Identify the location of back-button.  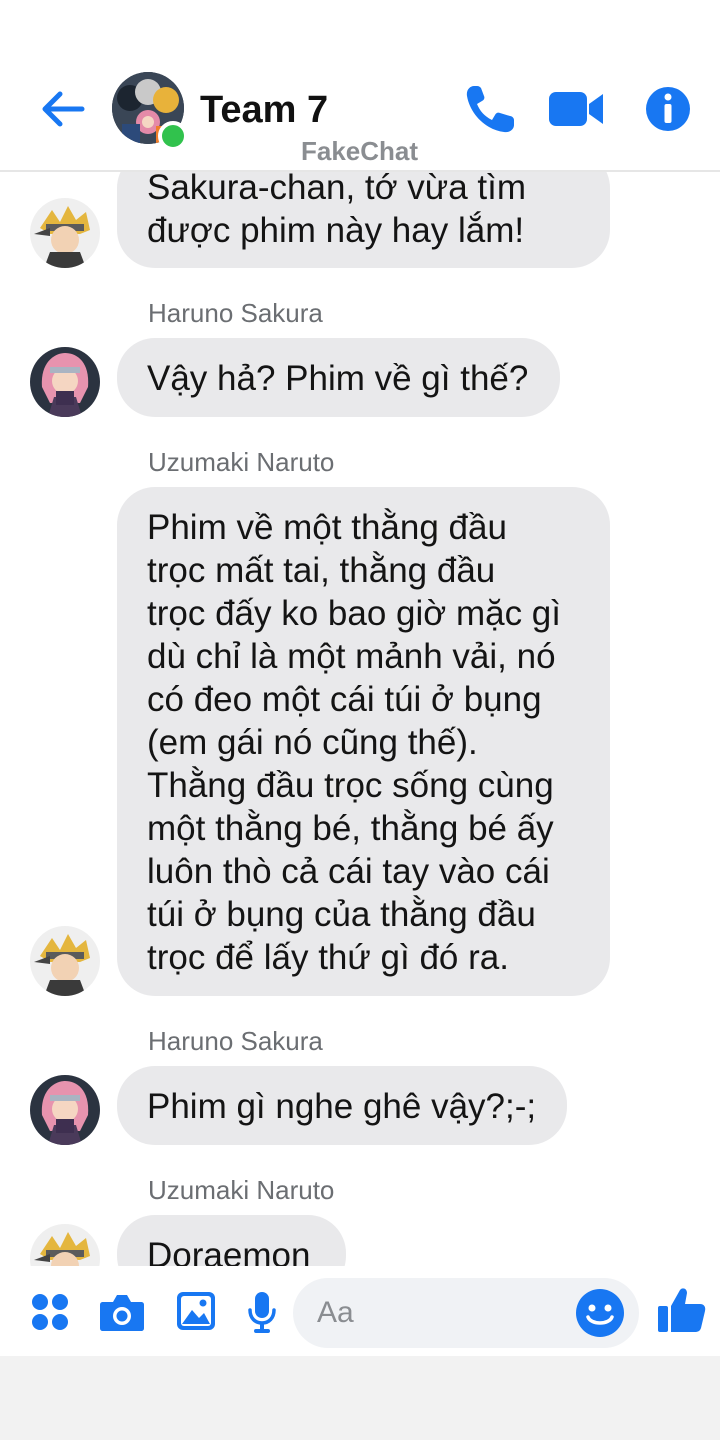
(63, 109).